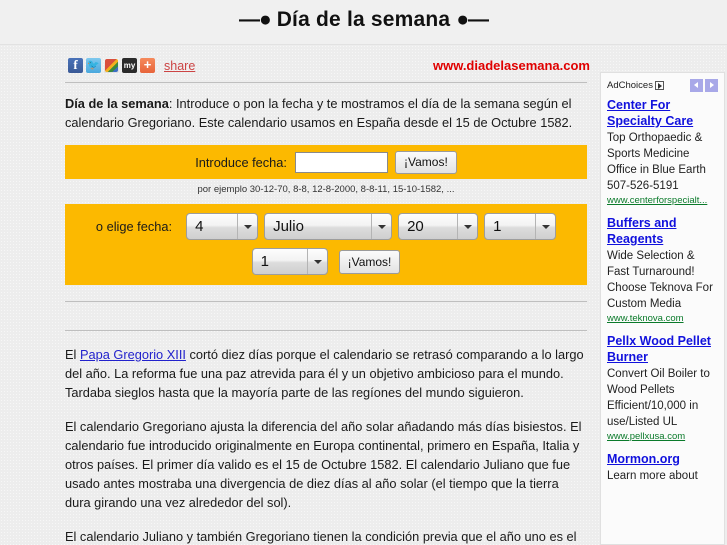  I want to click on site-url-text: www.diadelasemana.com, so click(511, 65).